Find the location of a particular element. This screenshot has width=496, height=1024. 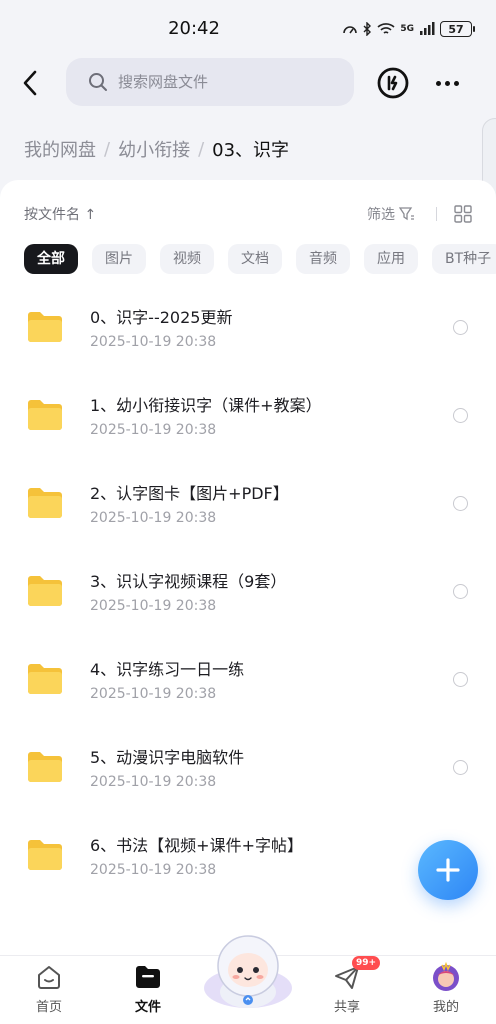

status-bar: 20:42 5G 57 is located at coordinates (248, 29).